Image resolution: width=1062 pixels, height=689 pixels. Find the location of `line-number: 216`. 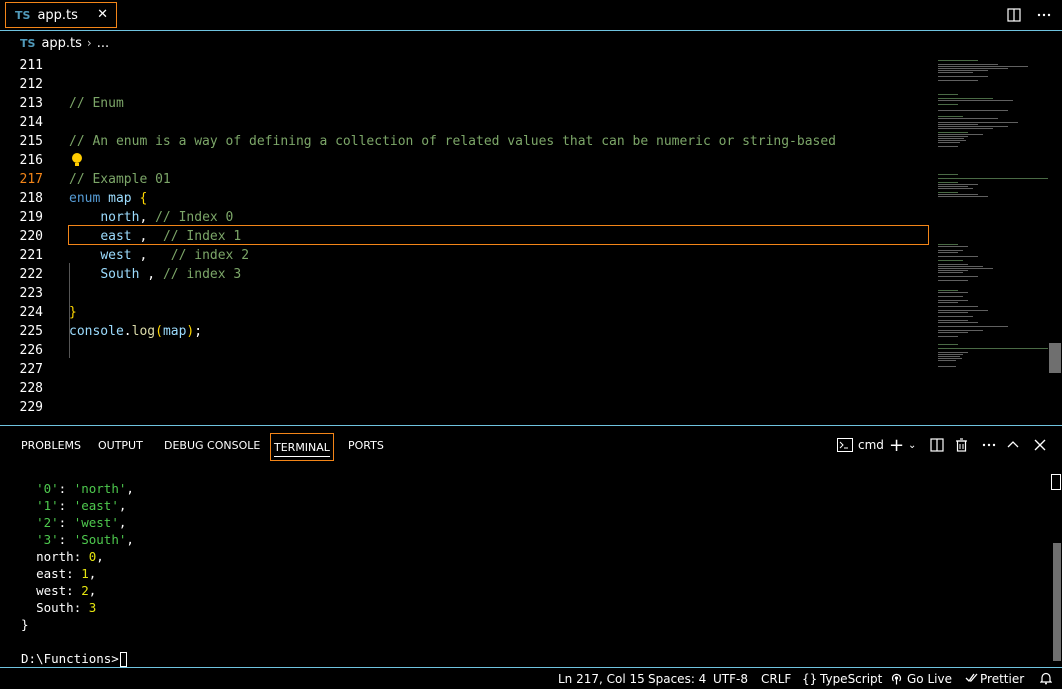

line-number: 216 is located at coordinates (31, 160).